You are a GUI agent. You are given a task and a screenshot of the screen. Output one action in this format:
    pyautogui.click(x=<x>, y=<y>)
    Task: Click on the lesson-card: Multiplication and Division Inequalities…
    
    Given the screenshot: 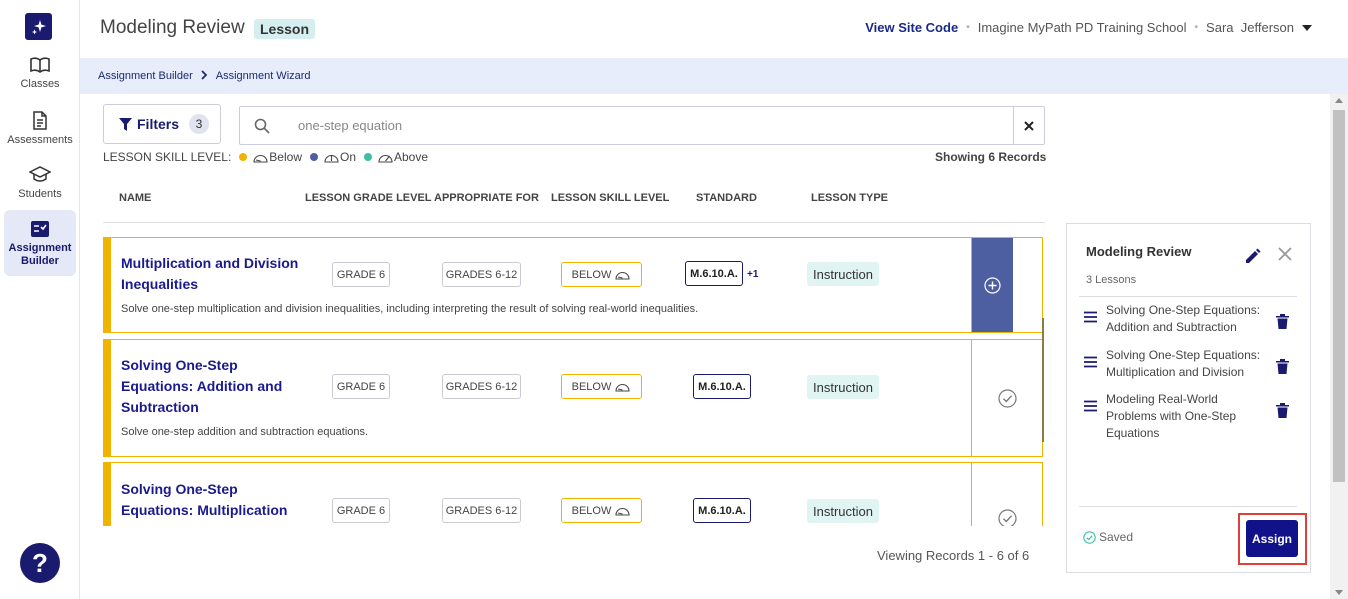 What is the action you would take?
    pyautogui.click(x=573, y=285)
    